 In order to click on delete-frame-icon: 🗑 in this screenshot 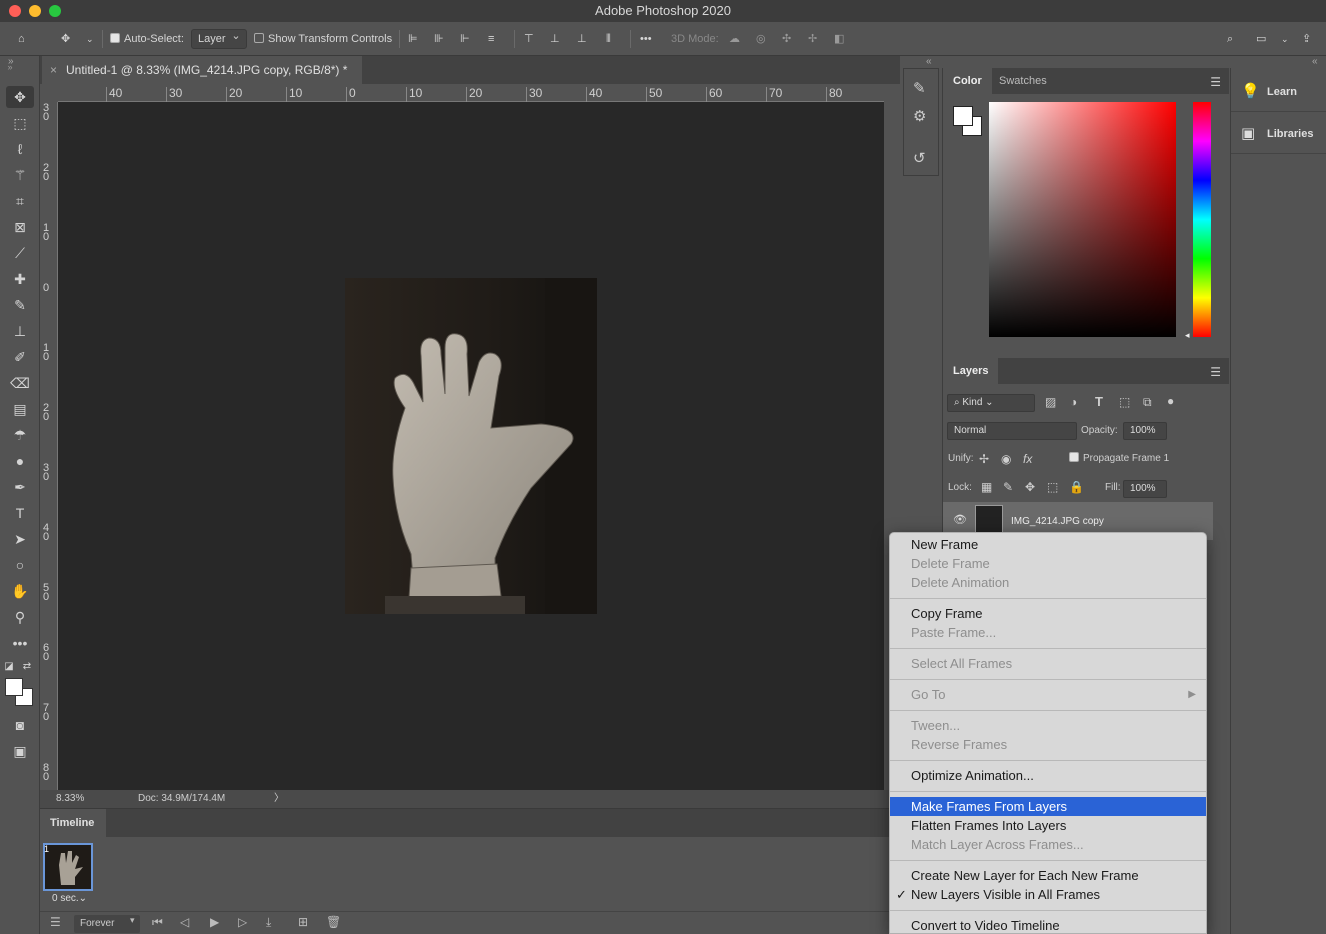, I will do `click(333, 922)`.